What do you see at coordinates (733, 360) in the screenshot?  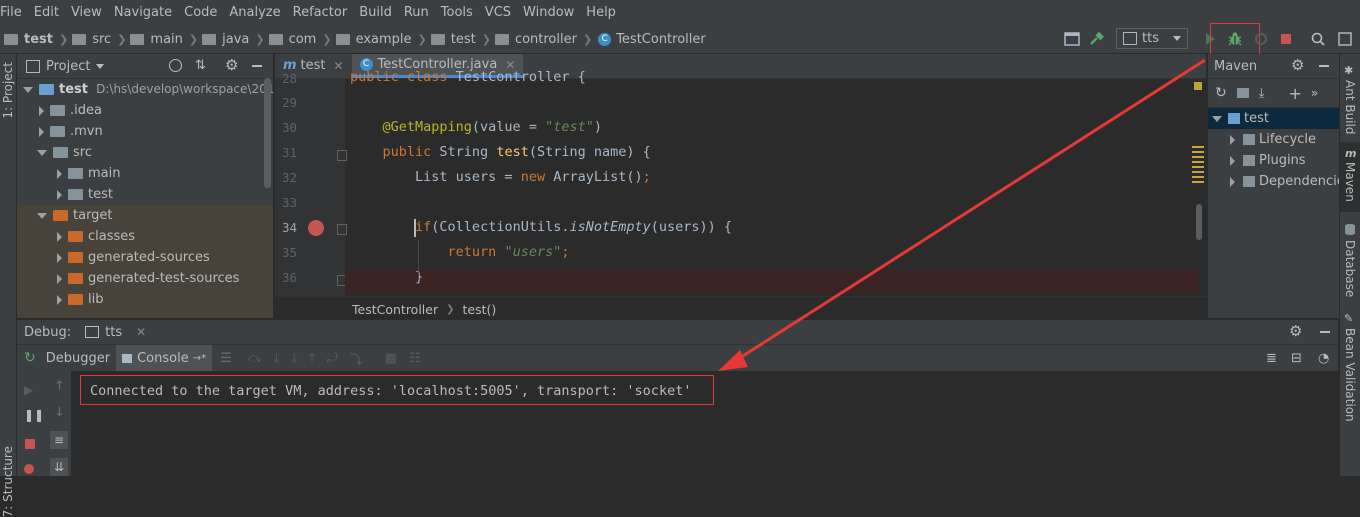 I see `arrow-head` at bounding box center [733, 360].